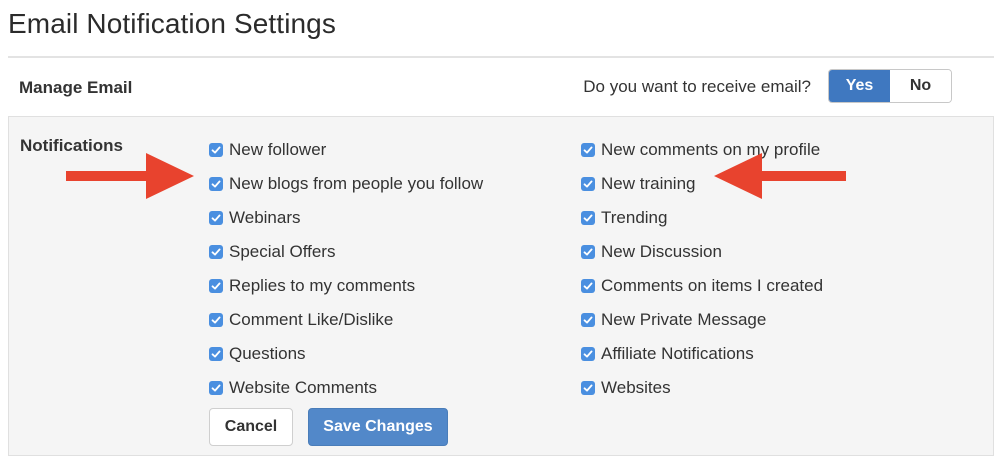  What do you see at coordinates (859, 86) in the screenshot?
I see `yes-toggle-button: Yes` at bounding box center [859, 86].